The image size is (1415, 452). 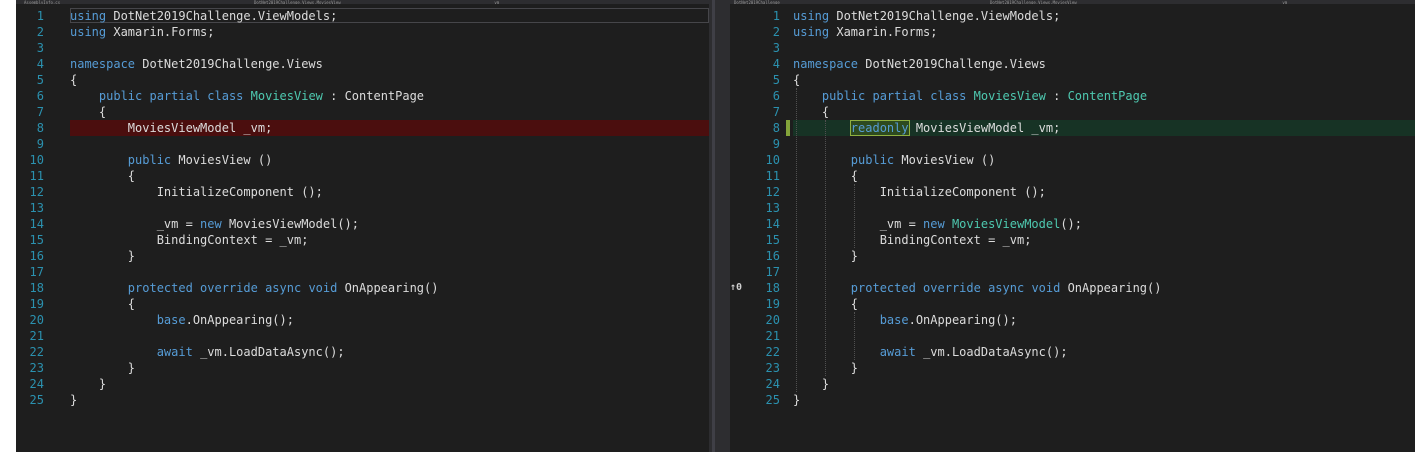 I want to click on right-tab-0: DotNet2019Challenge, so click(x=757, y=2).